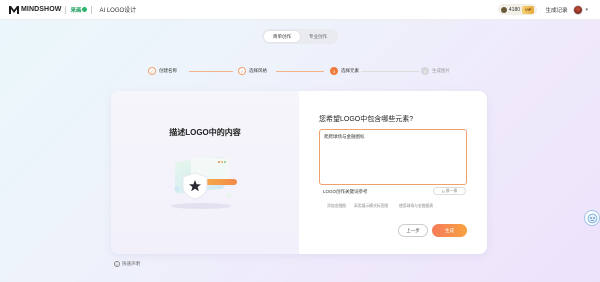  Describe the element at coordinates (345, 191) in the screenshot. I see `keywords-title: LOGO创作关键词参考` at that location.